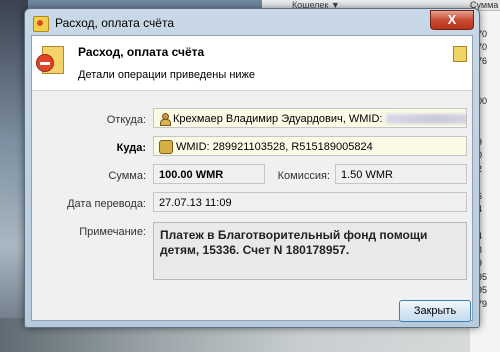 This screenshot has width=500, height=352. I want to click on to-field: WMID: 289921103528, R515189005824, so click(310, 146).